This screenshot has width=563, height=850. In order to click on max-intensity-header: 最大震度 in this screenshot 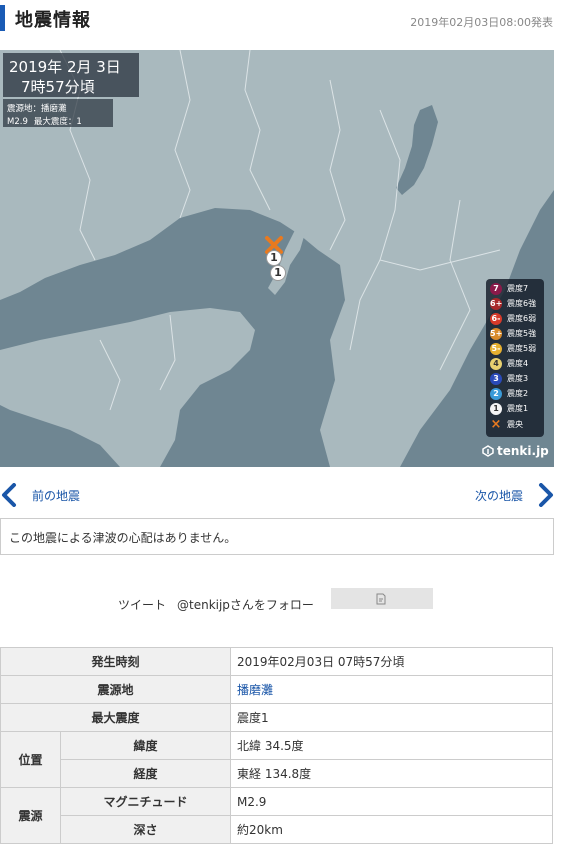, I will do `click(115, 717)`.